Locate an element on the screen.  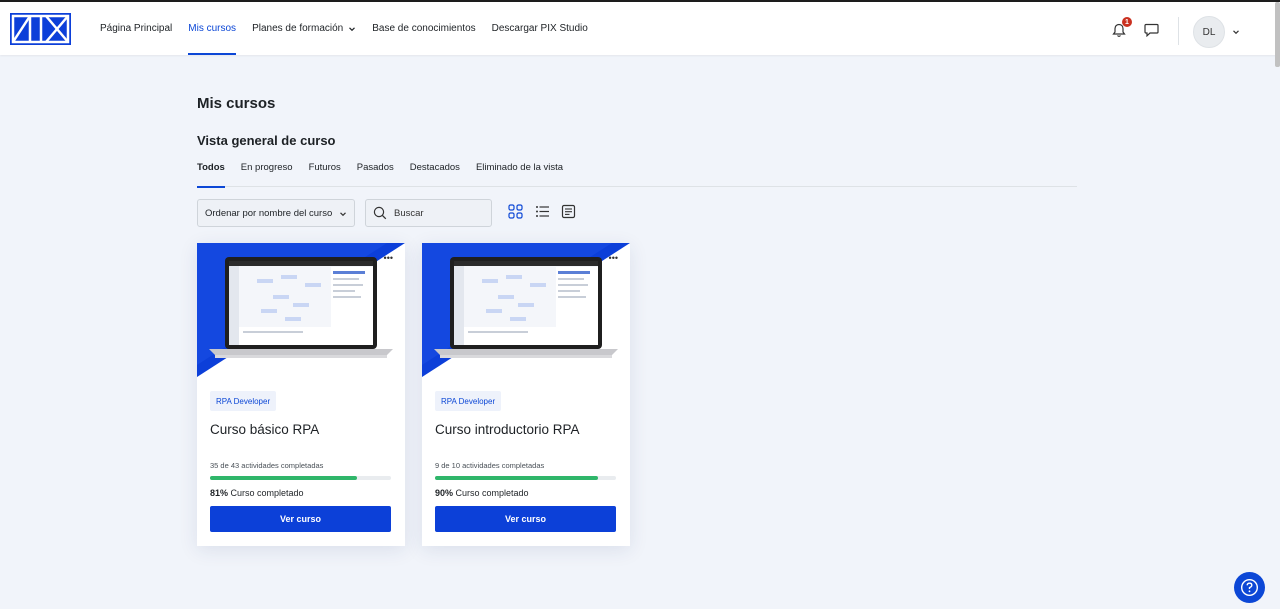
user-avatar: DL is located at coordinates (1209, 32).